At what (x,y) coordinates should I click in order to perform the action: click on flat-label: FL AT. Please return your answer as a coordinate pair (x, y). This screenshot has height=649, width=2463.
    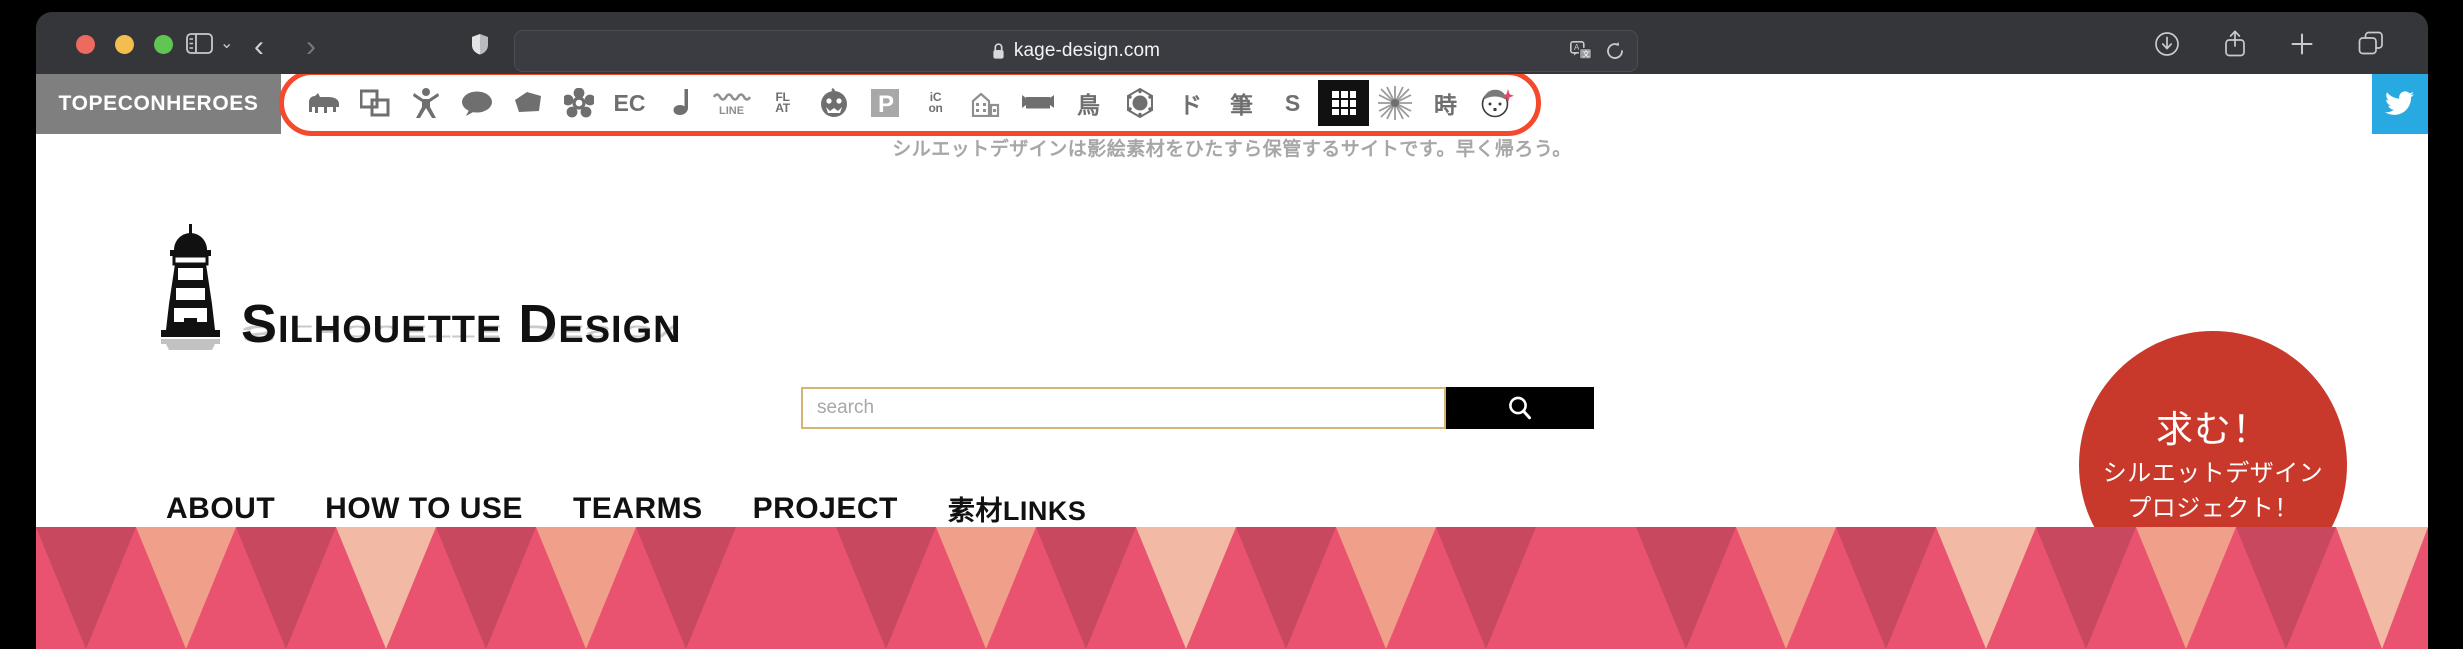
    Looking at the image, I should click on (782, 102).